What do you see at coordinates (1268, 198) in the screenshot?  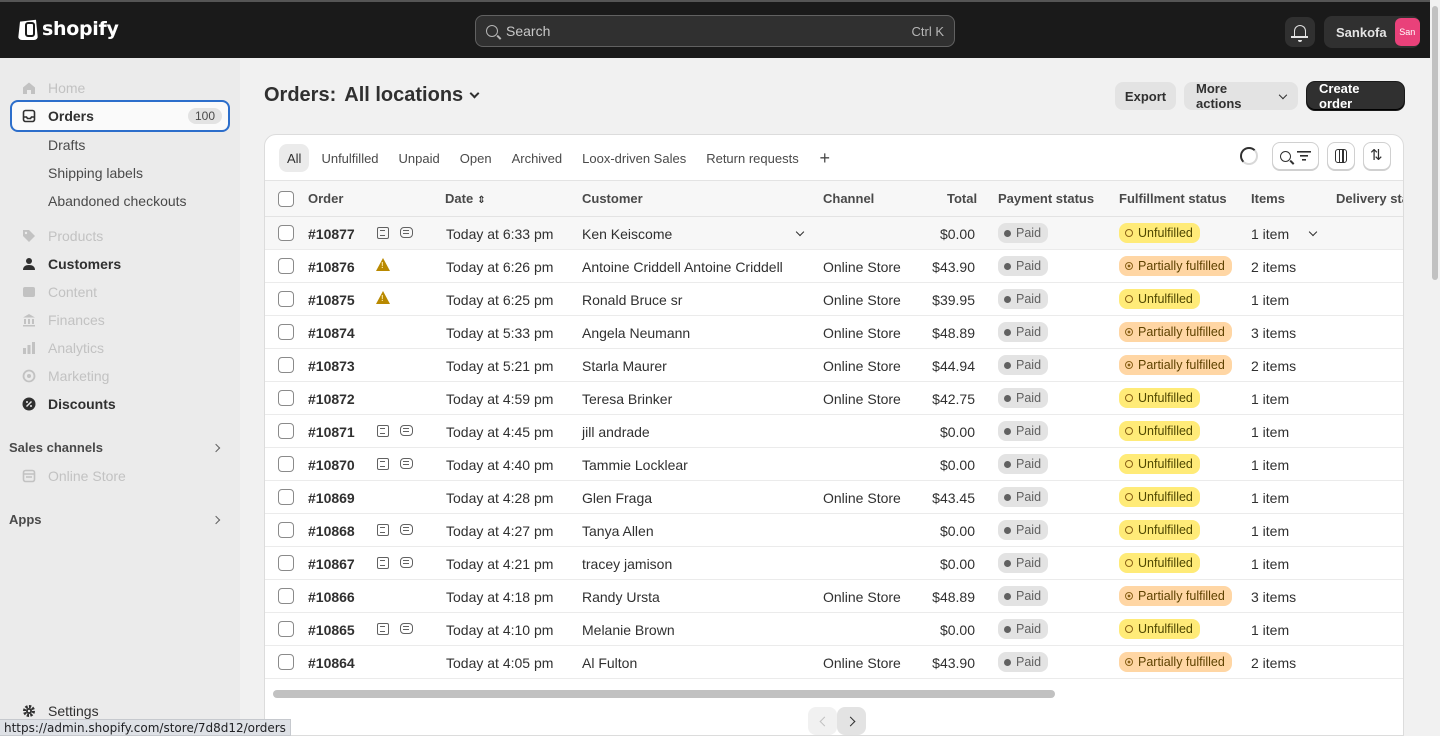 I see `column-items: Items` at bounding box center [1268, 198].